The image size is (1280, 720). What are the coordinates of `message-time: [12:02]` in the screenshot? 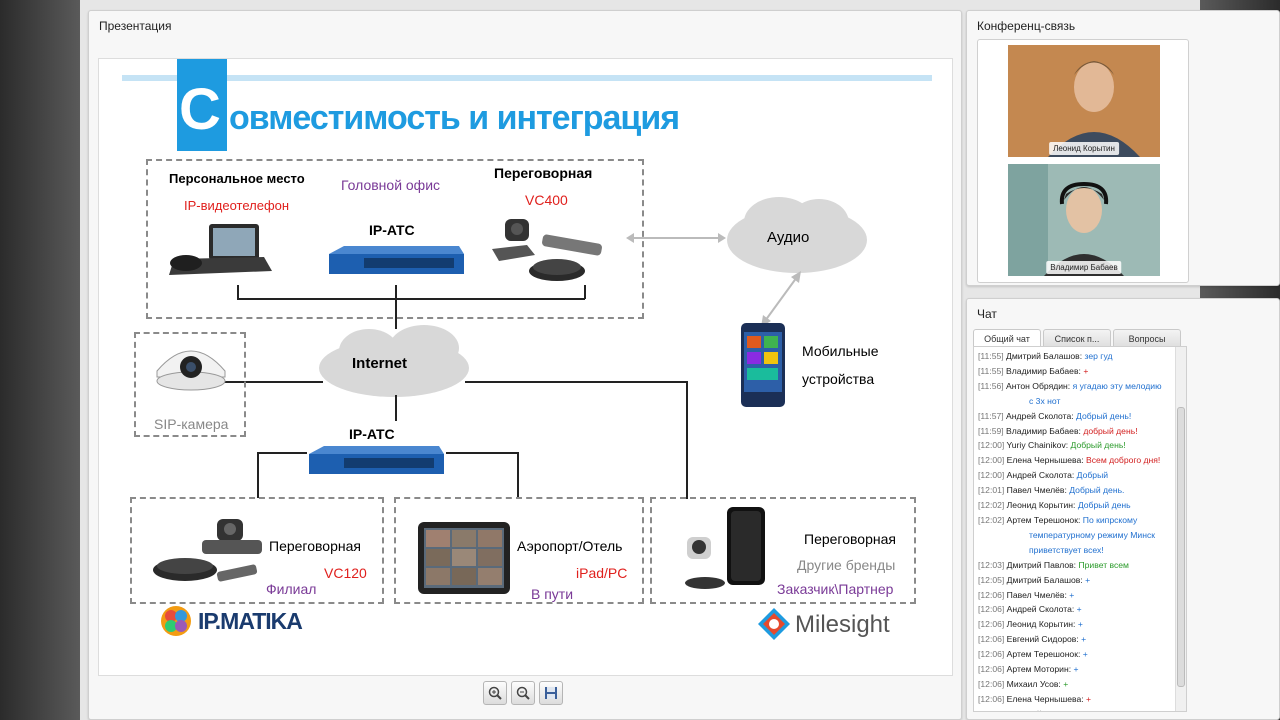 It's located at (991, 519).